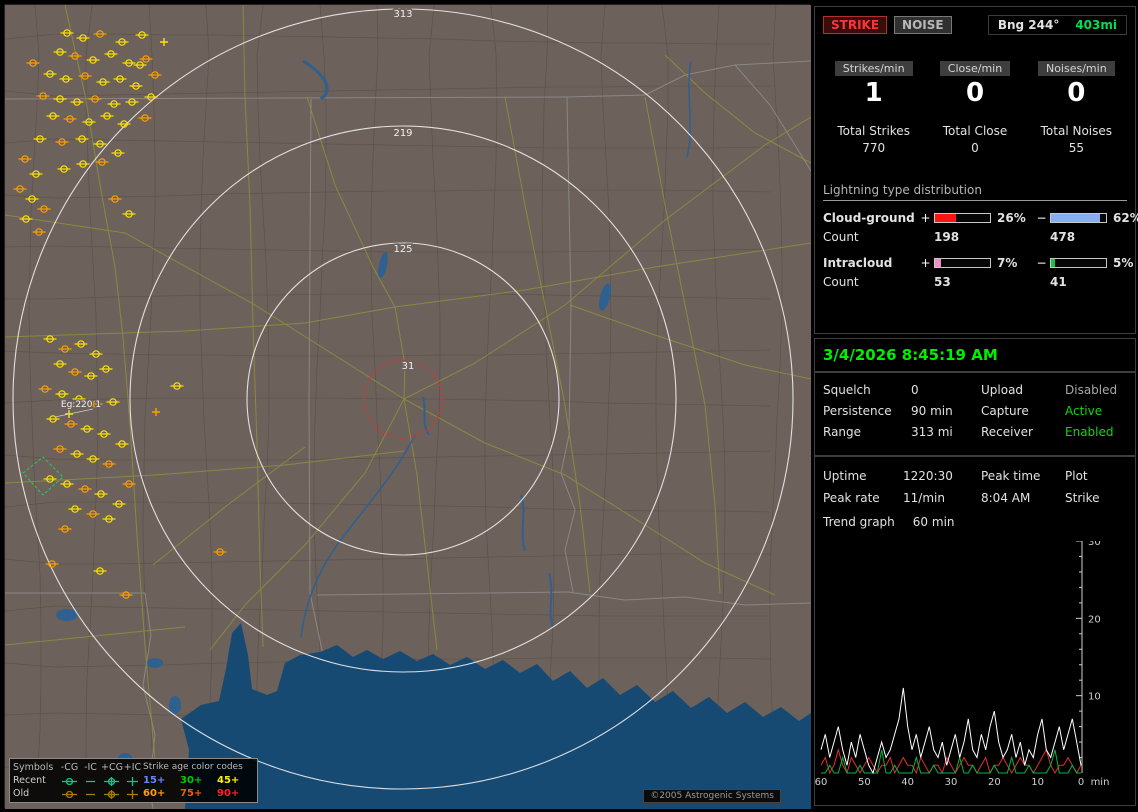 Image resolution: width=1138 pixels, height=812 pixels. I want to click on pos-cg-symbol-old-icon, so click(111, 794).